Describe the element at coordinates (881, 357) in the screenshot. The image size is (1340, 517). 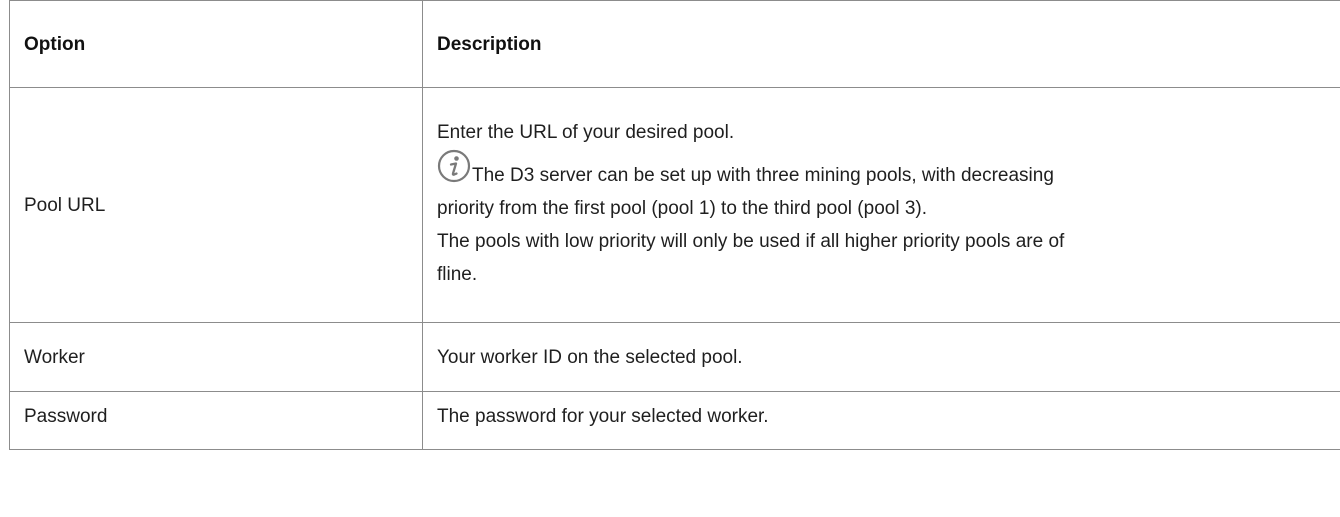
I see `description-cell-worker: Your worker ID on the selected pool.` at that location.